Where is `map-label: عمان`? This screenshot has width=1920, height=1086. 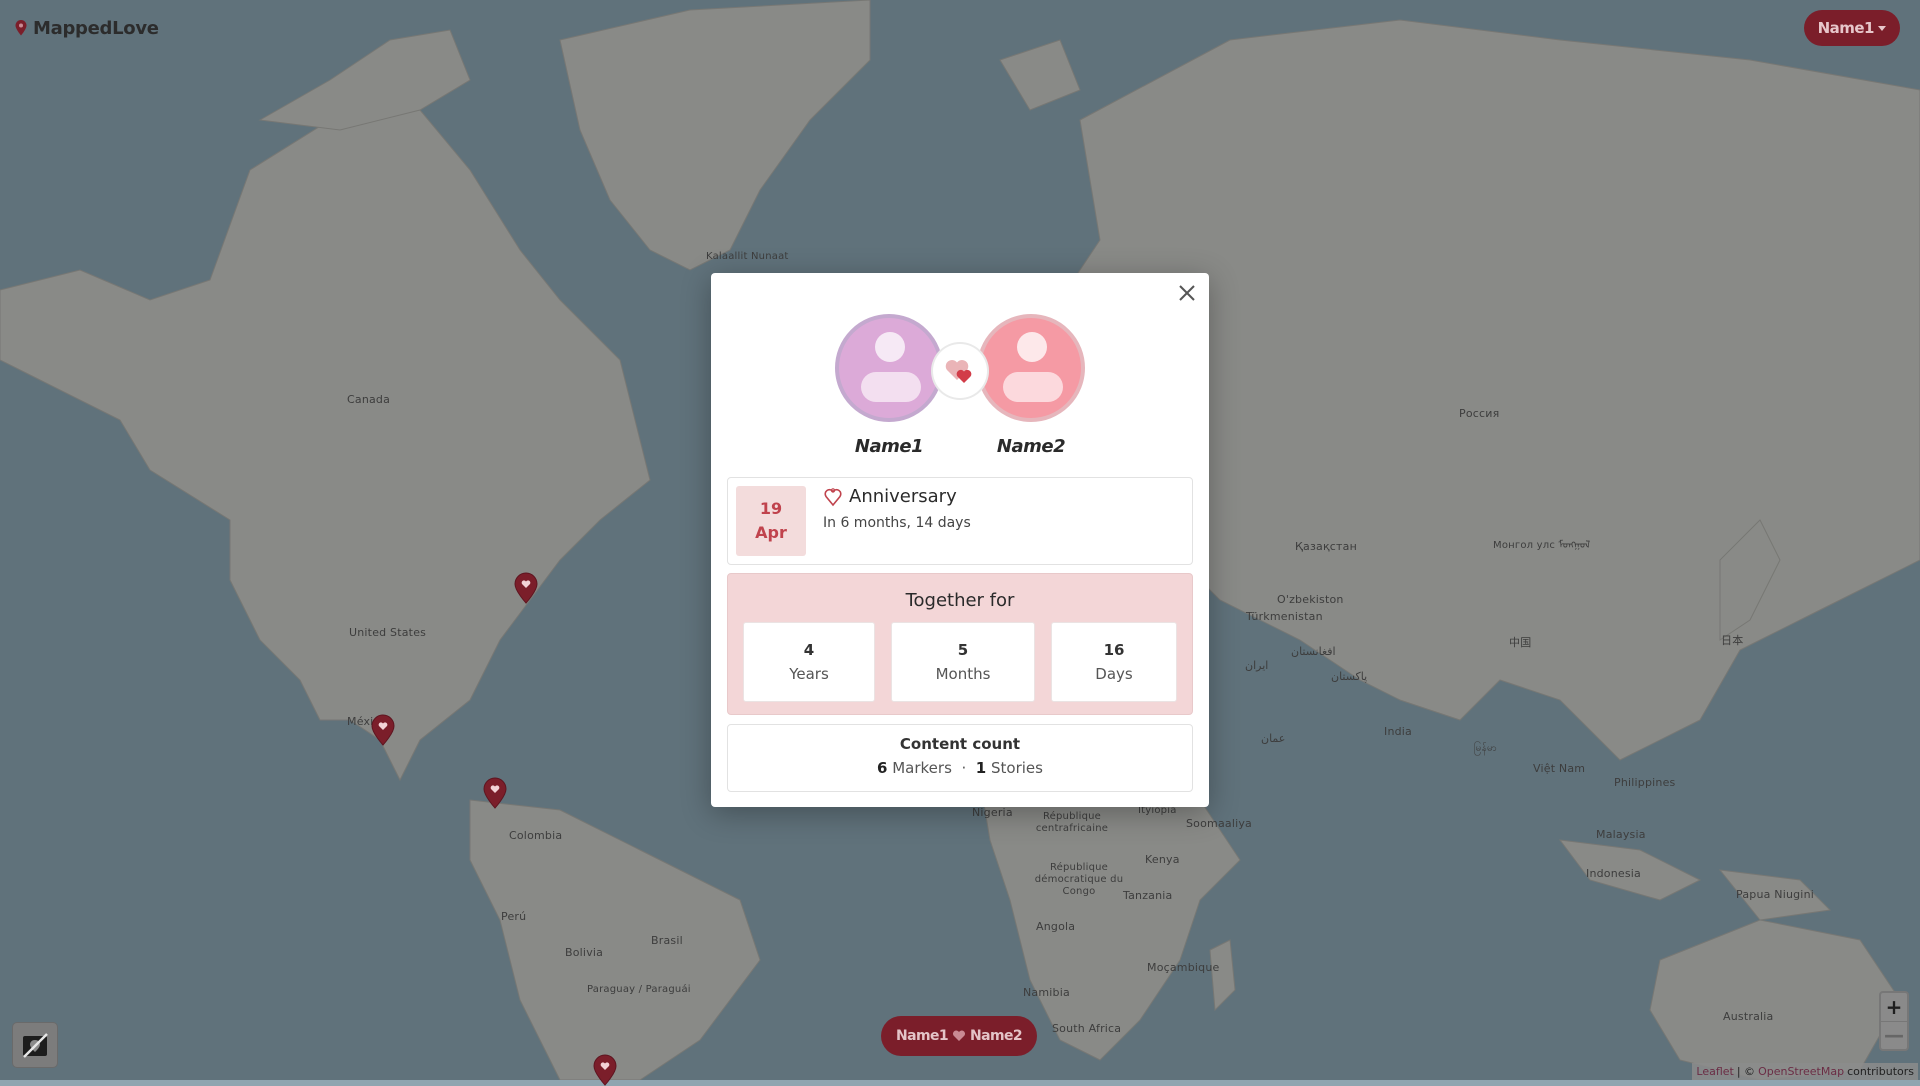 map-label: عمان is located at coordinates (1273, 738).